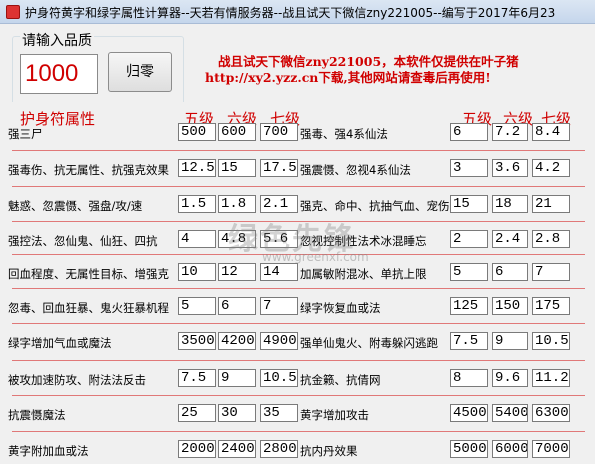 This screenshot has height=464, width=595. What do you see at coordinates (315, 257) in the screenshot?
I see `watermark-url: www.greenxf.com` at bounding box center [315, 257].